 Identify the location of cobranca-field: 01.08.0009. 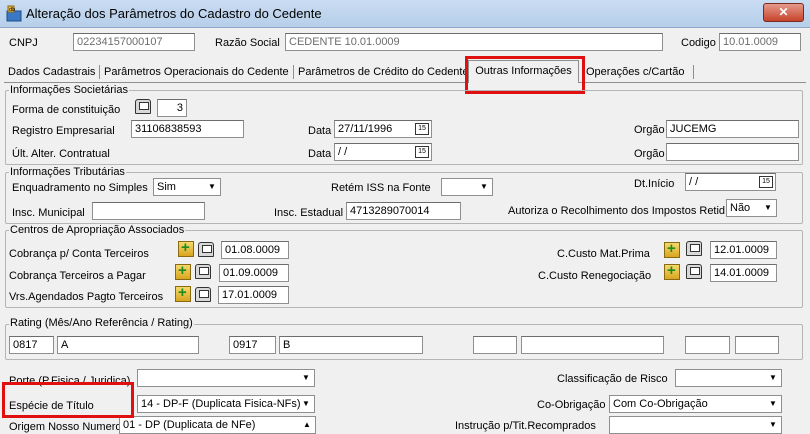
(255, 250).